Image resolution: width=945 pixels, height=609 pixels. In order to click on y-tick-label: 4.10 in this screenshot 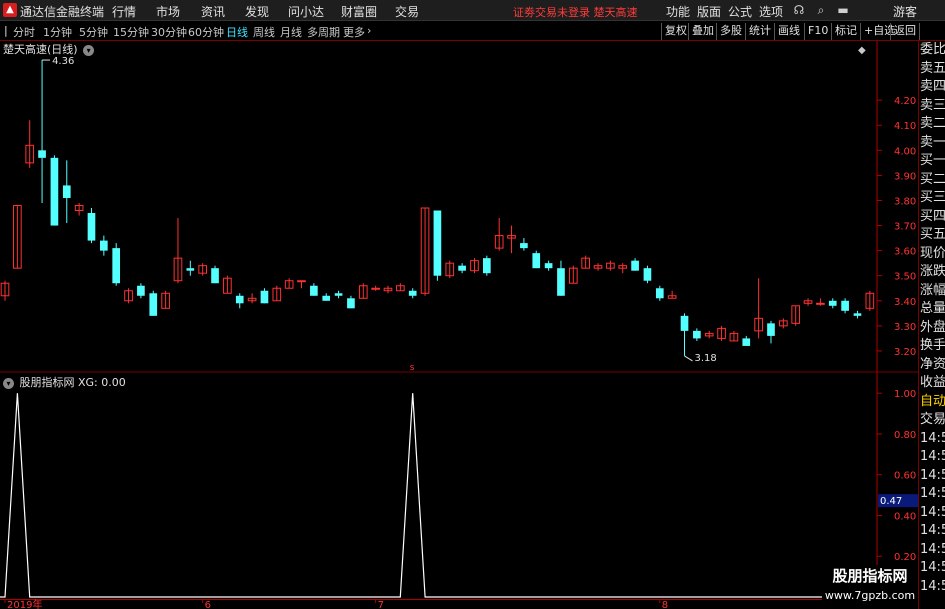, I will do `click(905, 126)`.